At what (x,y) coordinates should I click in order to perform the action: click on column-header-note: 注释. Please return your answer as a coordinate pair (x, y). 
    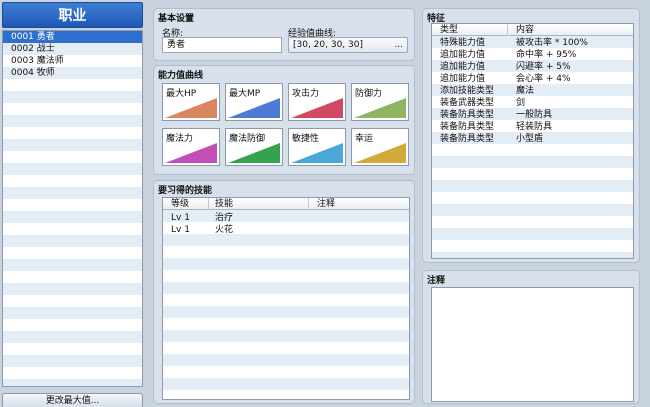
    Looking at the image, I should click on (359, 204).